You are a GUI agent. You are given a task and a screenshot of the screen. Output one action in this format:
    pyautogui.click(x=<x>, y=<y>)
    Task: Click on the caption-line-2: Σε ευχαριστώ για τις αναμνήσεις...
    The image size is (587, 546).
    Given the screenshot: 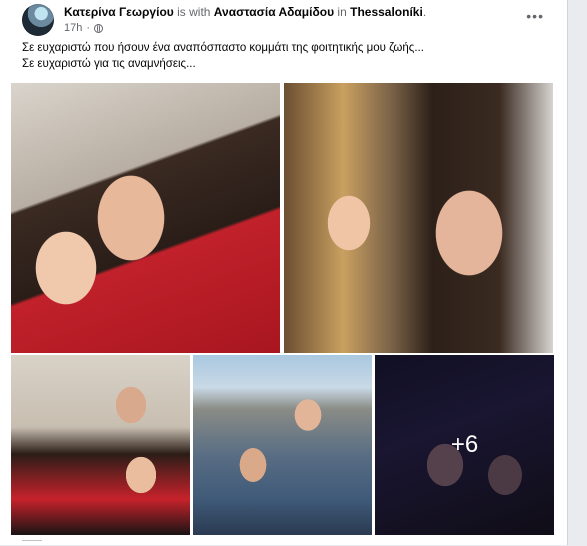 What is the action you would take?
    pyautogui.click(x=109, y=64)
    